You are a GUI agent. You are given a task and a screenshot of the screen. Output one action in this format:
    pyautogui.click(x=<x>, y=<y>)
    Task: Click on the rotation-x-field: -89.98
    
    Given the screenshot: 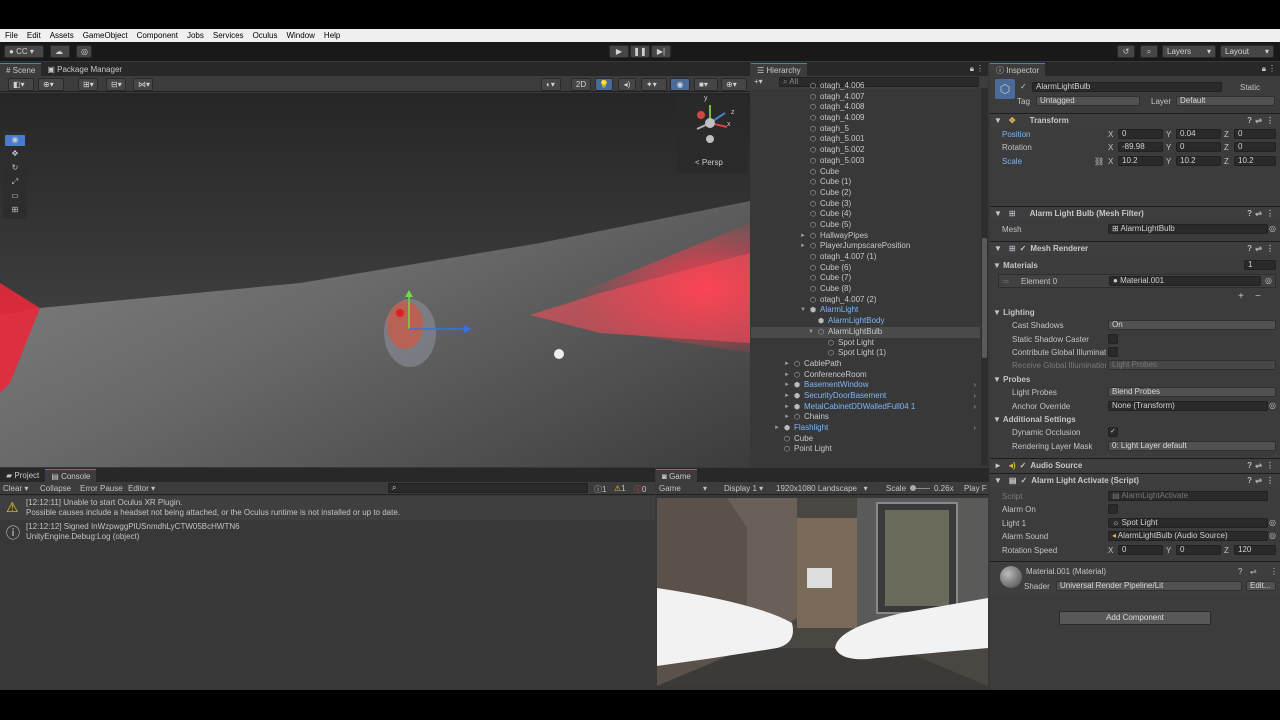 What is the action you would take?
    pyautogui.click(x=1140, y=147)
    